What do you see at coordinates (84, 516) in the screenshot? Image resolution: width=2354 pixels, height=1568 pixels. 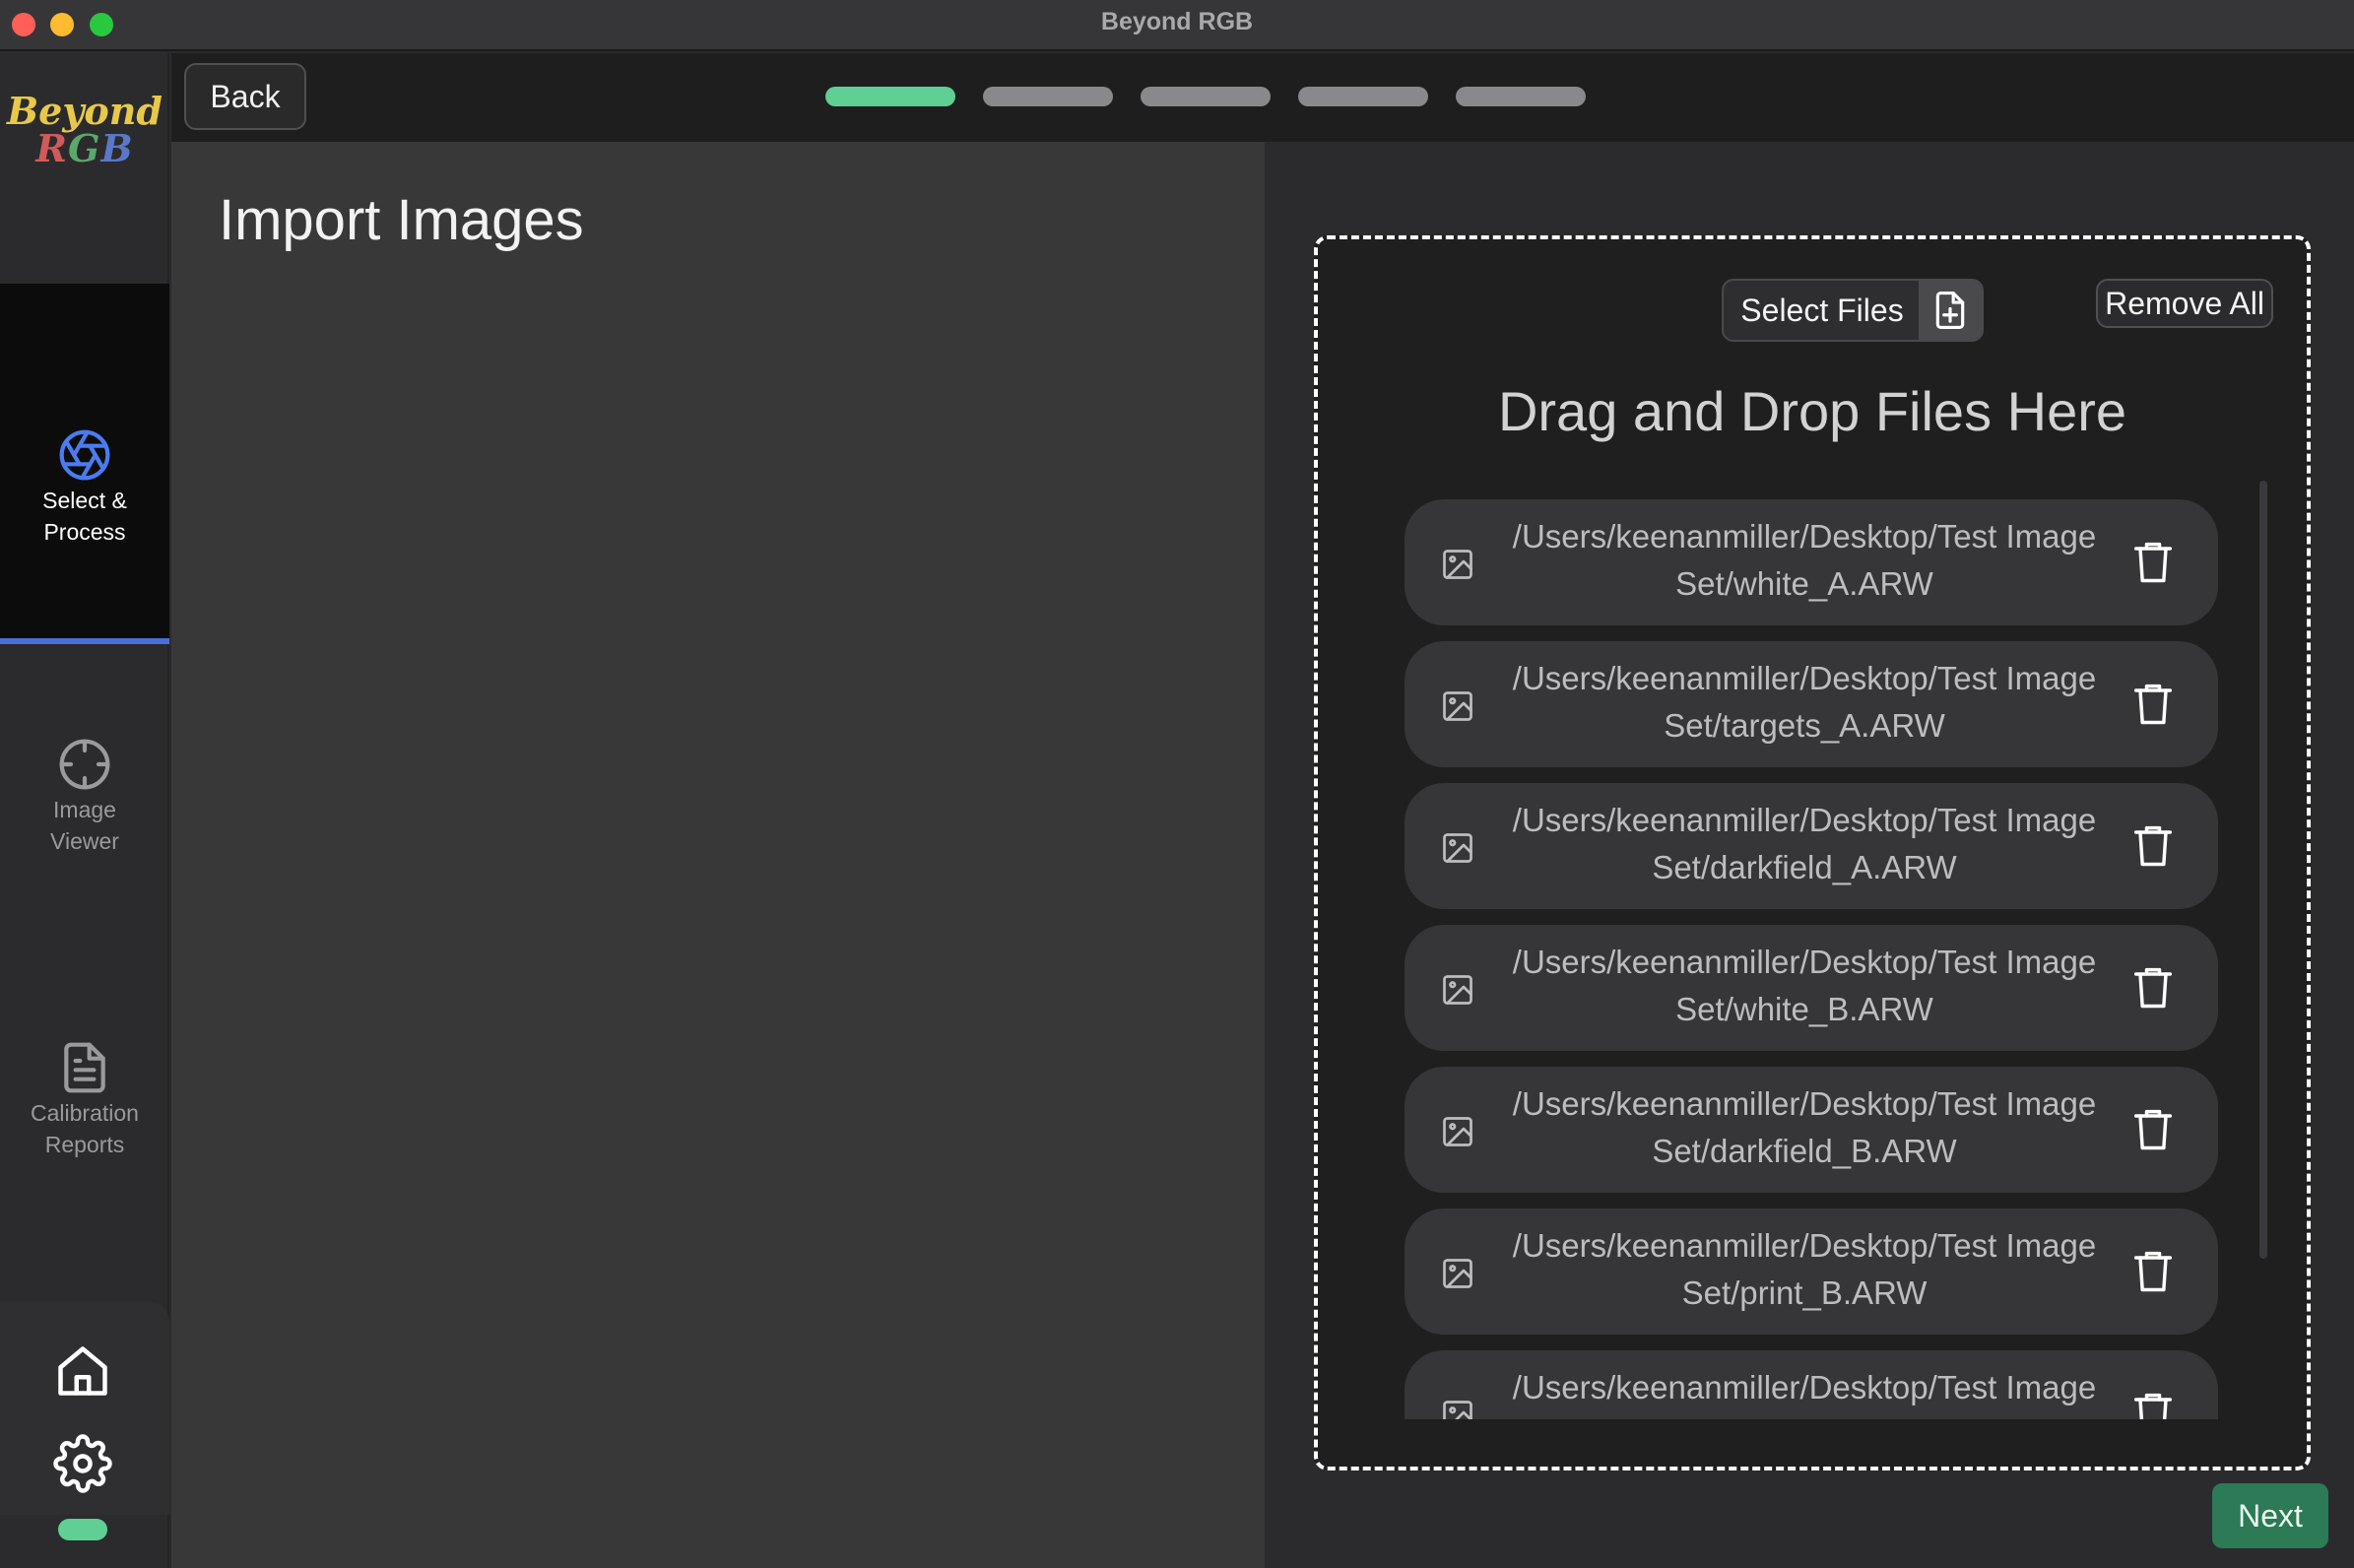 I see `sidebar-item-label: Select & Process` at bounding box center [84, 516].